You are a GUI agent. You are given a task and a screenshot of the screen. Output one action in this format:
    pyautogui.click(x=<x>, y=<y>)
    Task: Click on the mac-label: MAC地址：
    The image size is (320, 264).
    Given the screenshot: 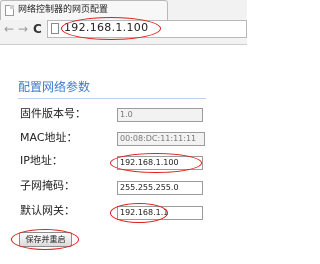 What is the action you would take?
    pyautogui.click(x=49, y=137)
    